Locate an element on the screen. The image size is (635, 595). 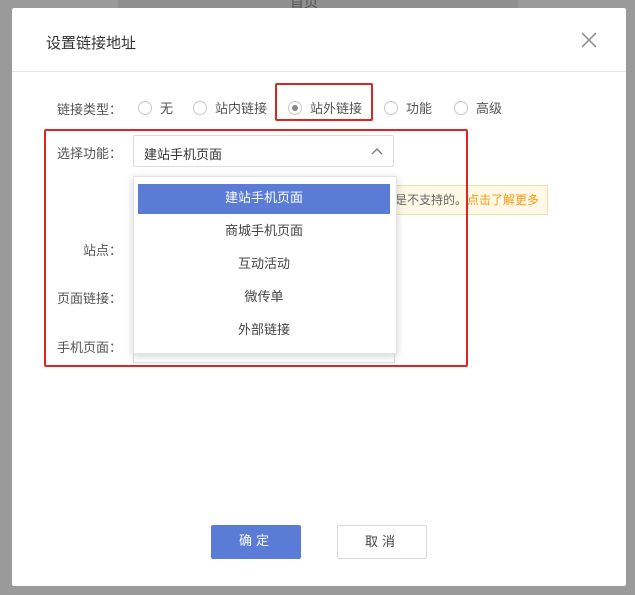
dialog-header: 设置链接地址 is located at coordinates (319, 40).